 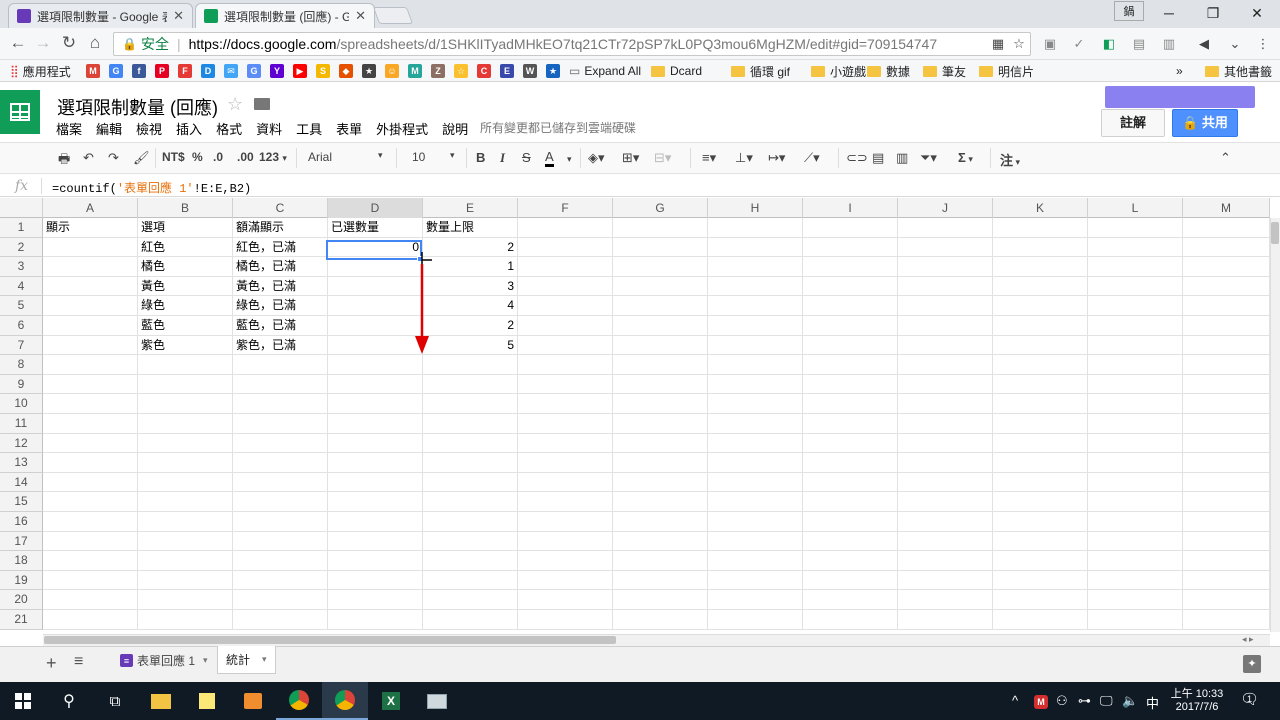 What do you see at coordinates (299, 701) in the screenshot?
I see `chrome-icon` at bounding box center [299, 701].